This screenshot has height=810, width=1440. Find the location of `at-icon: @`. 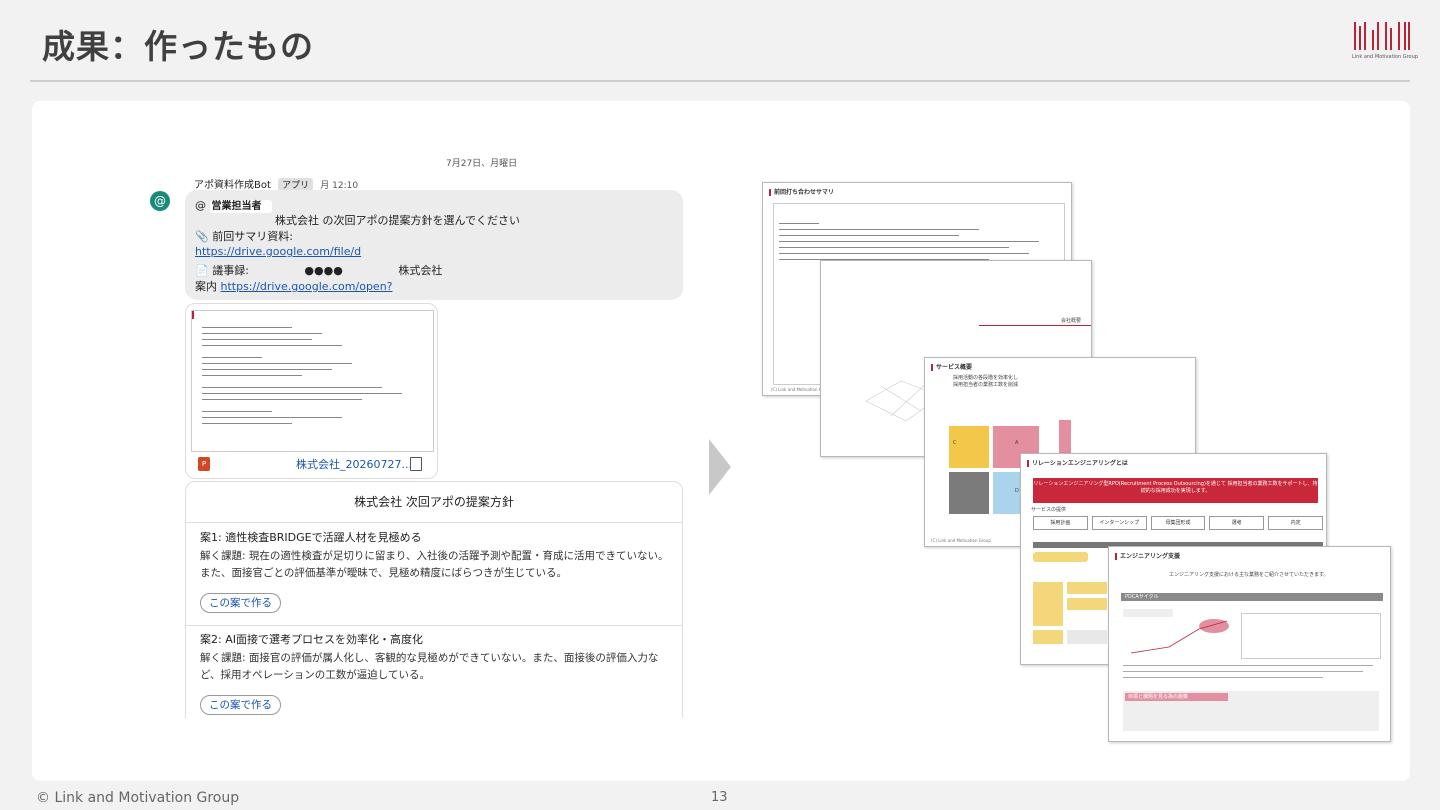

at-icon: @ is located at coordinates (200, 205).